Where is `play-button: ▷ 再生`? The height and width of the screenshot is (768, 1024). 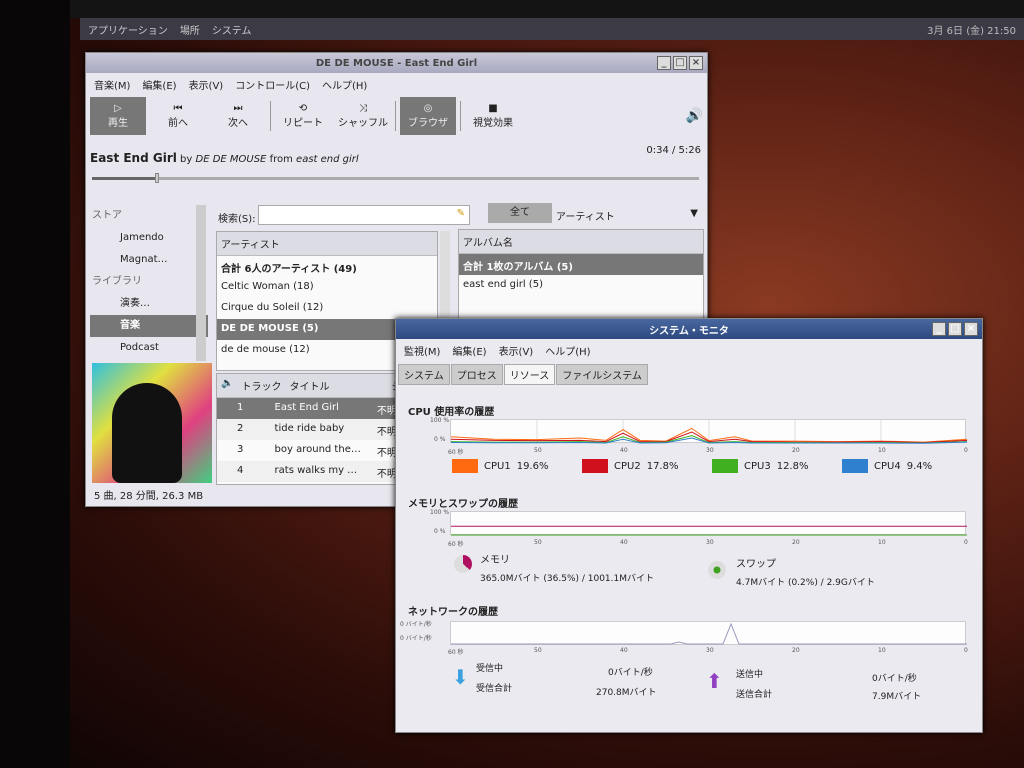 play-button: ▷ 再生 is located at coordinates (118, 116).